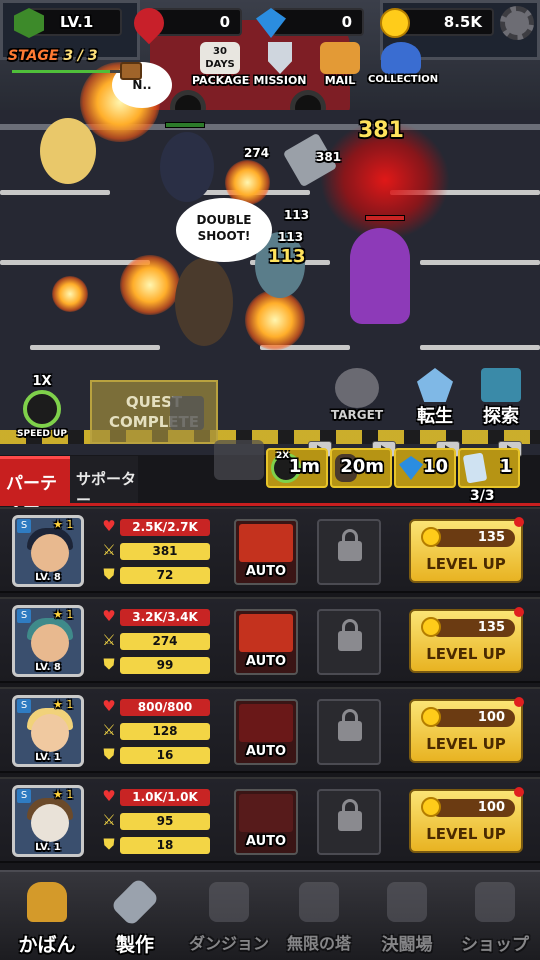 This screenshot has width=540, height=960. I want to click on defense-value: 72, so click(165, 575).